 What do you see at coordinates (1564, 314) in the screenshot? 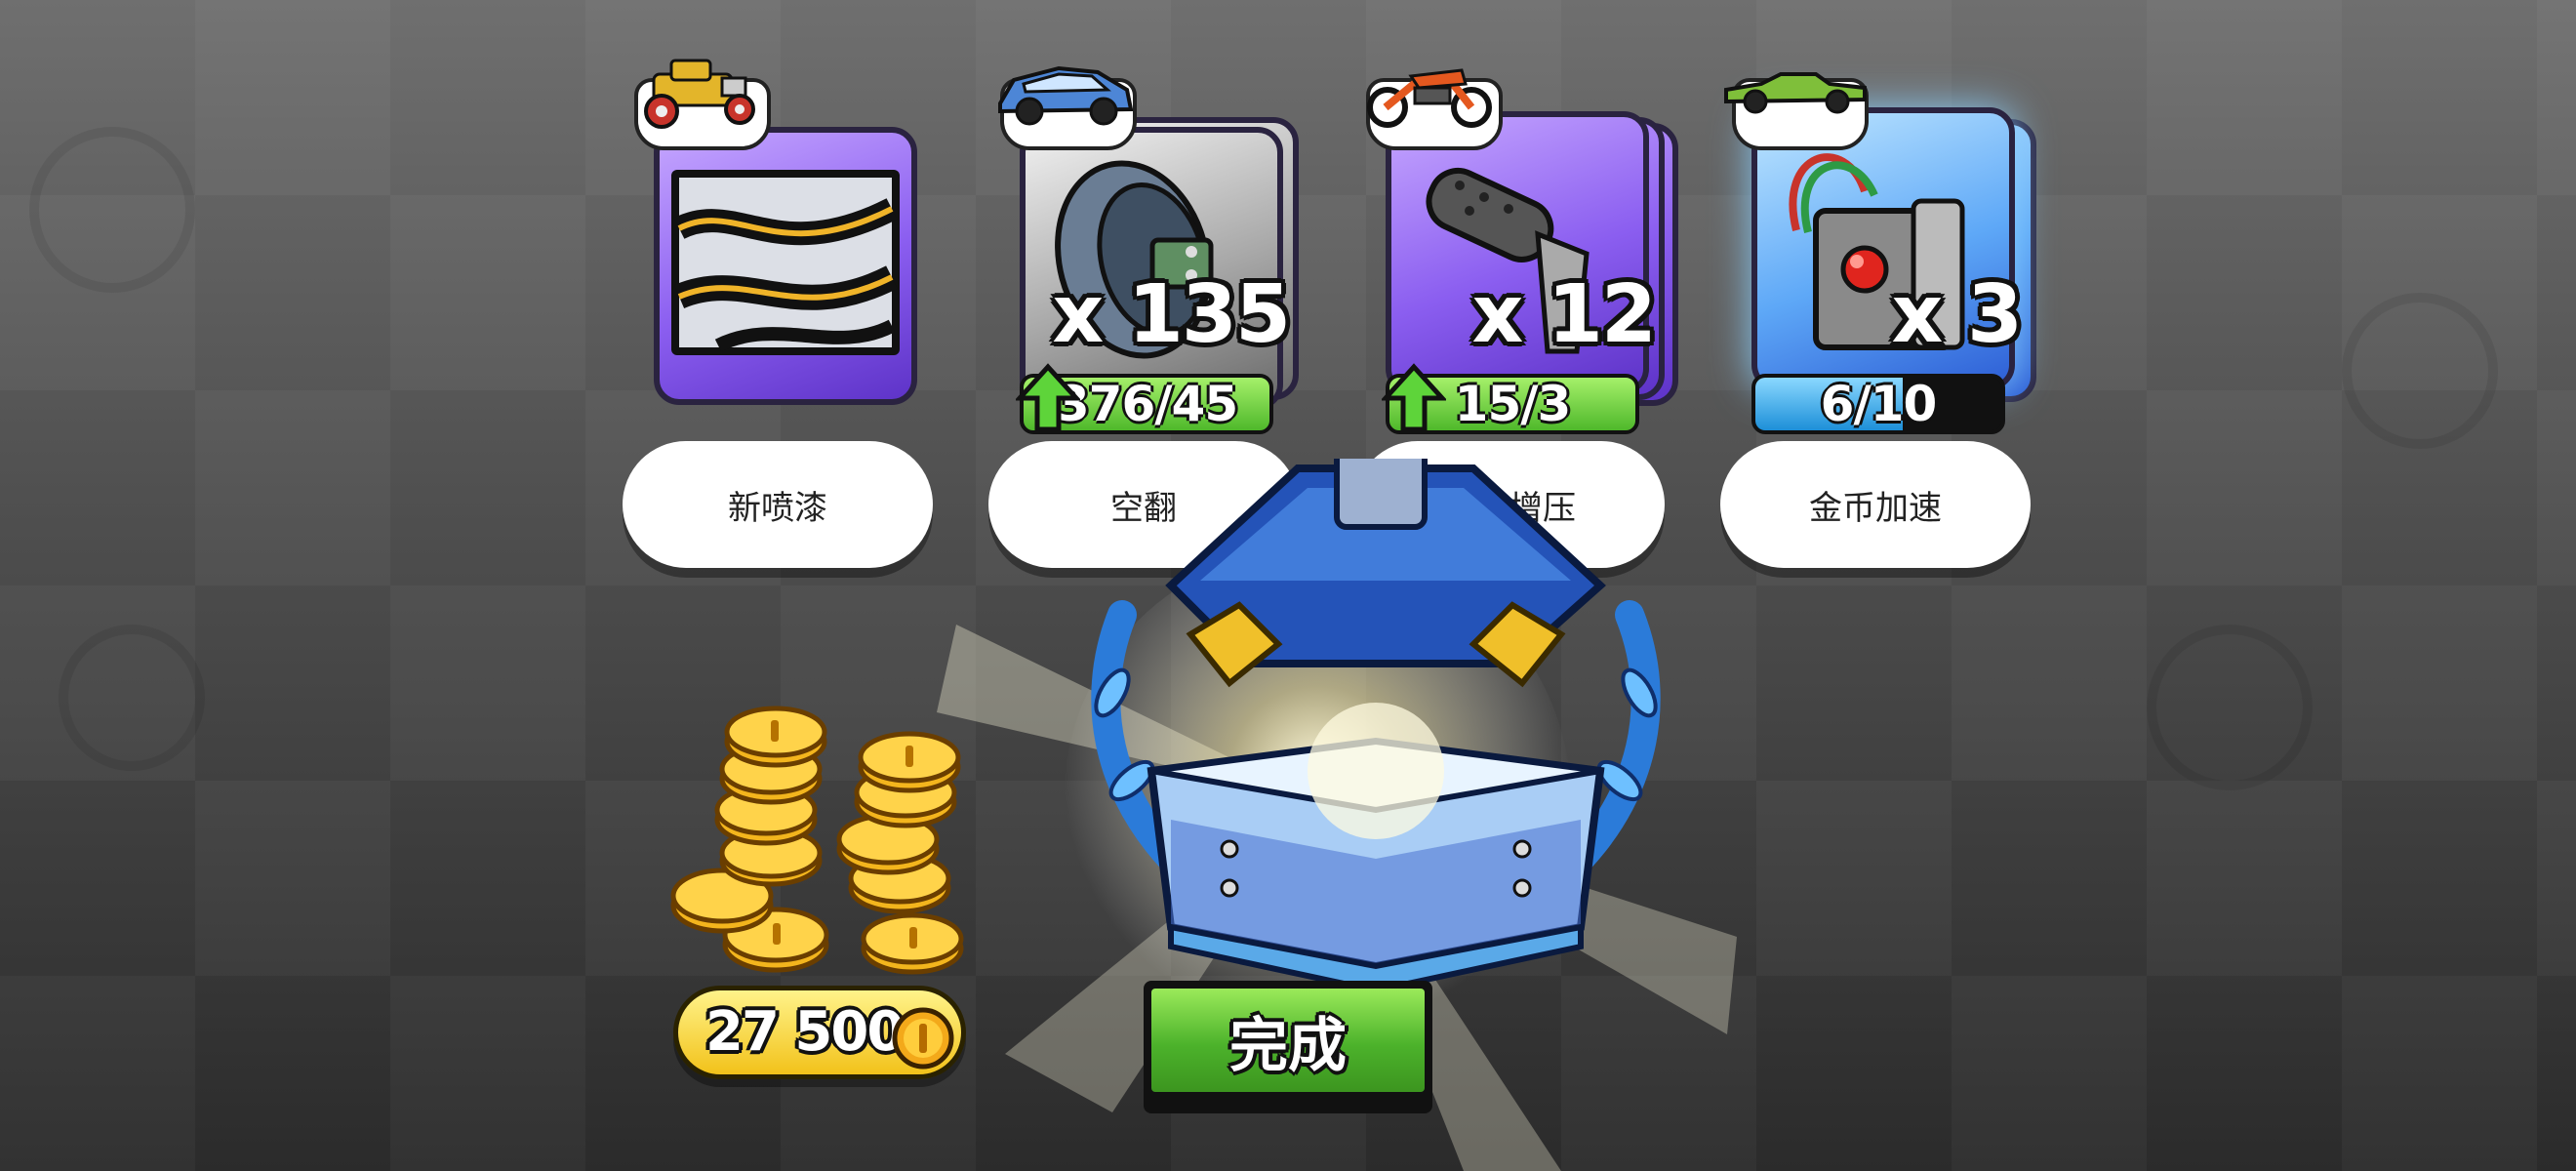
I see `item-count: x 12` at bounding box center [1564, 314].